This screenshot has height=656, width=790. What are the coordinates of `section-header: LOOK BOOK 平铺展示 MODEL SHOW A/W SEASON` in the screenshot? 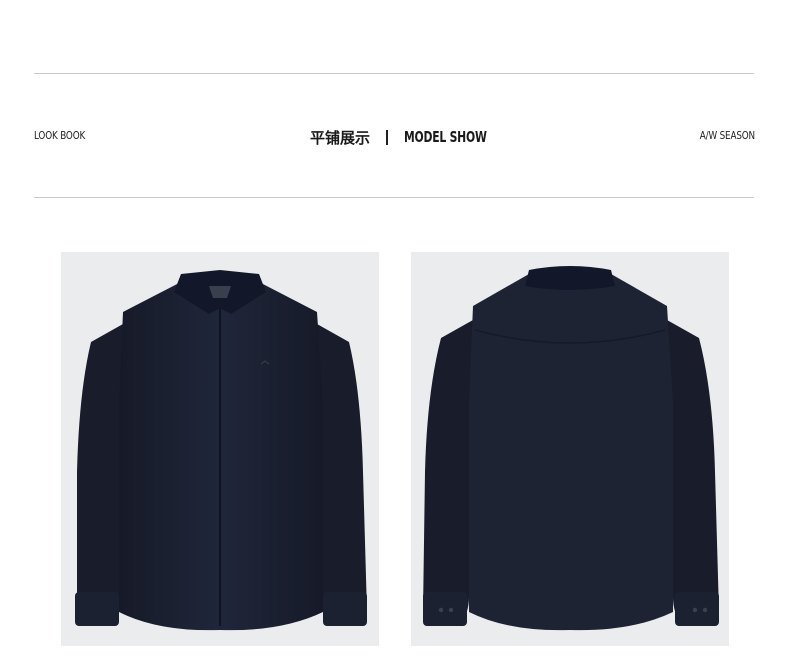 It's located at (394, 137).